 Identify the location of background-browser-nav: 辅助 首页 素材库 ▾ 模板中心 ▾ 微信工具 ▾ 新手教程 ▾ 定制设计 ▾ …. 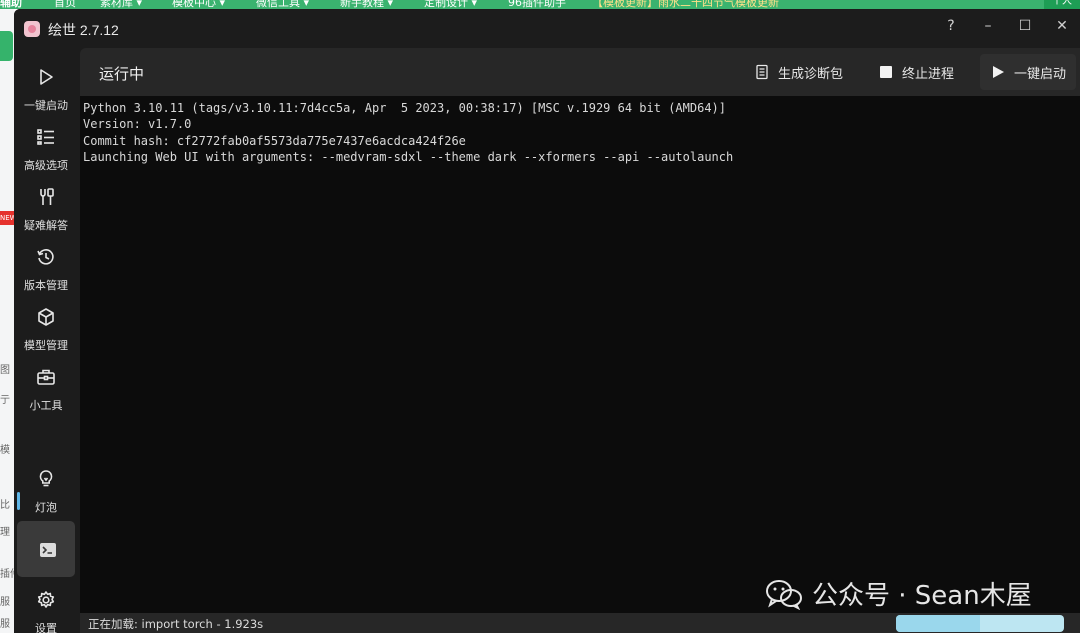
(540, 4).